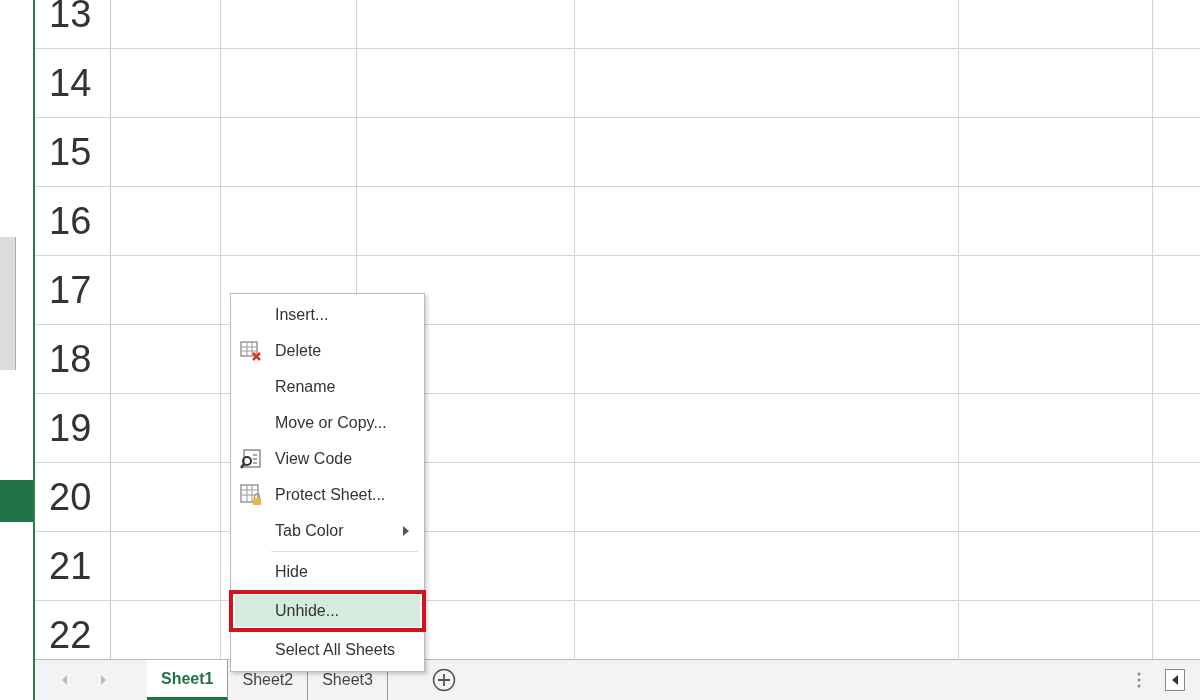 Image resolution: width=1200 pixels, height=700 pixels. What do you see at coordinates (188, 680) in the screenshot?
I see `sheet-tab: Sheet1` at bounding box center [188, 680].